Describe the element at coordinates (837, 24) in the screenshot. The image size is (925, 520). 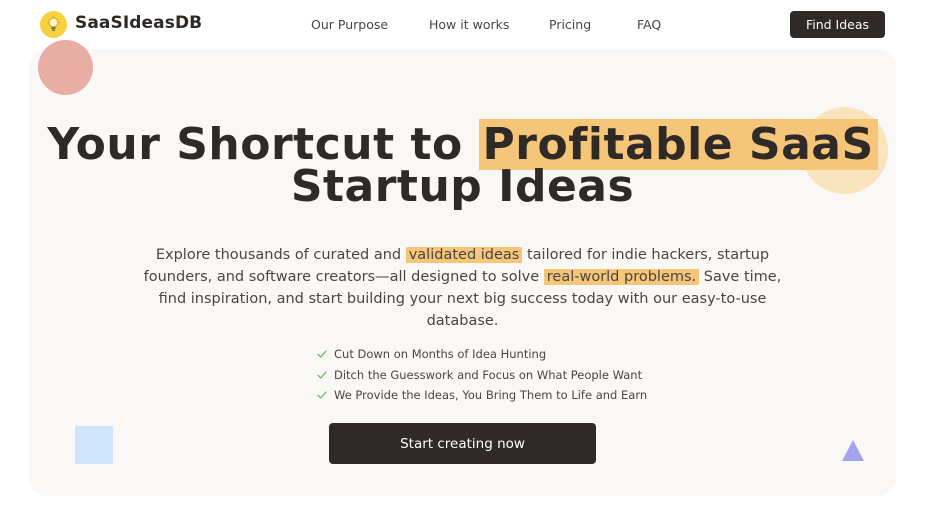
I see `find-ideas-button: Find Ideas` at that location.